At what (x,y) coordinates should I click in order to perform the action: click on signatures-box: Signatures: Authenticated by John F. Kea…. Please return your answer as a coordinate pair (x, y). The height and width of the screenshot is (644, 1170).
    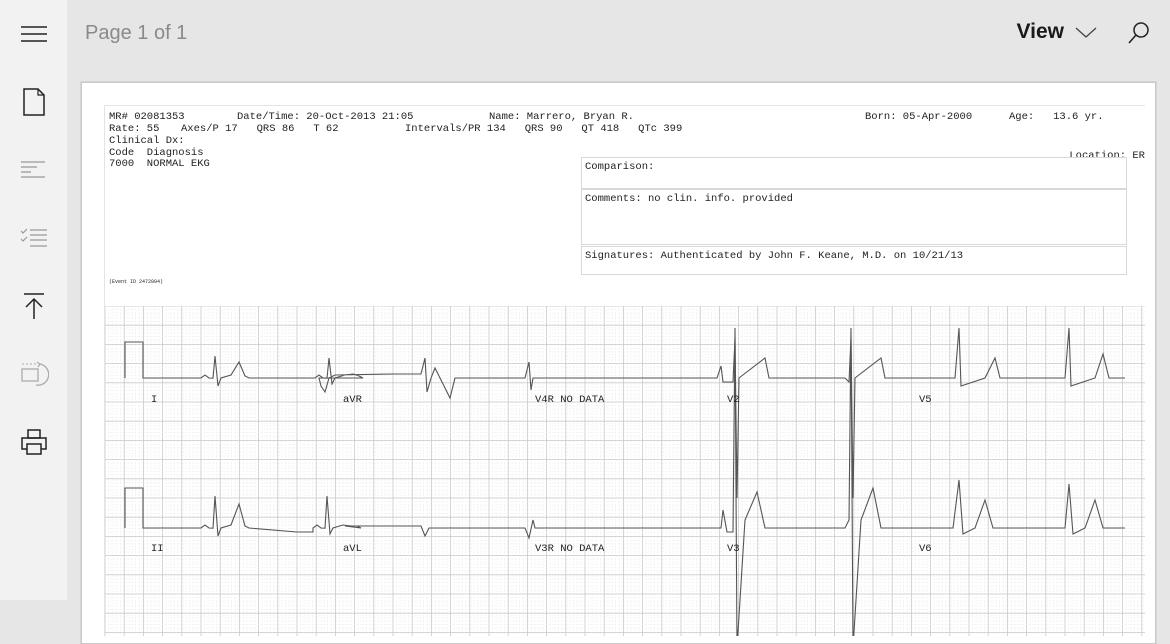
    Looking at the image, I should click on (854, 260).